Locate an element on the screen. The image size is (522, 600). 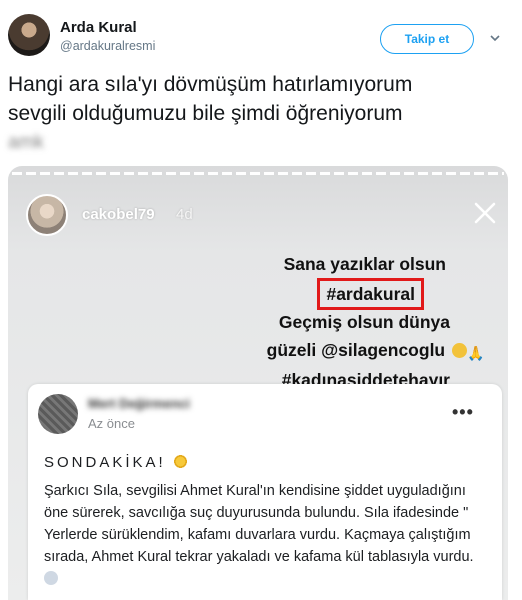
chevron-down-icon is located at coordinates (495, 38).